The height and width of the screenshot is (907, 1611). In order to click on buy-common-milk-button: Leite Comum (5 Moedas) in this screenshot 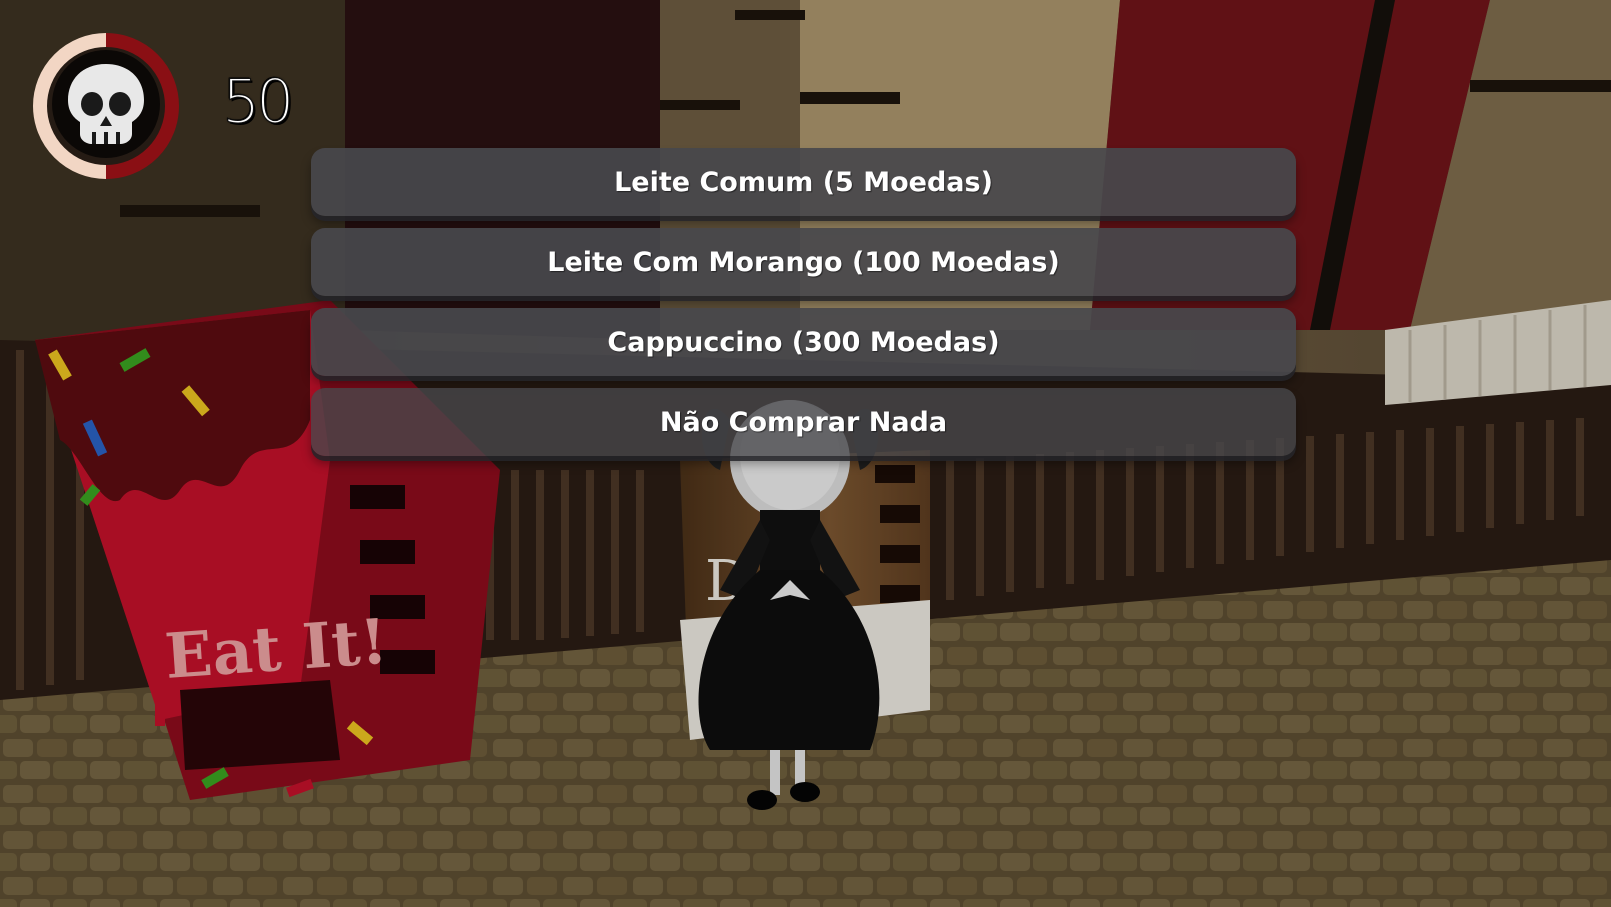, I will do `click(803, 182)`.